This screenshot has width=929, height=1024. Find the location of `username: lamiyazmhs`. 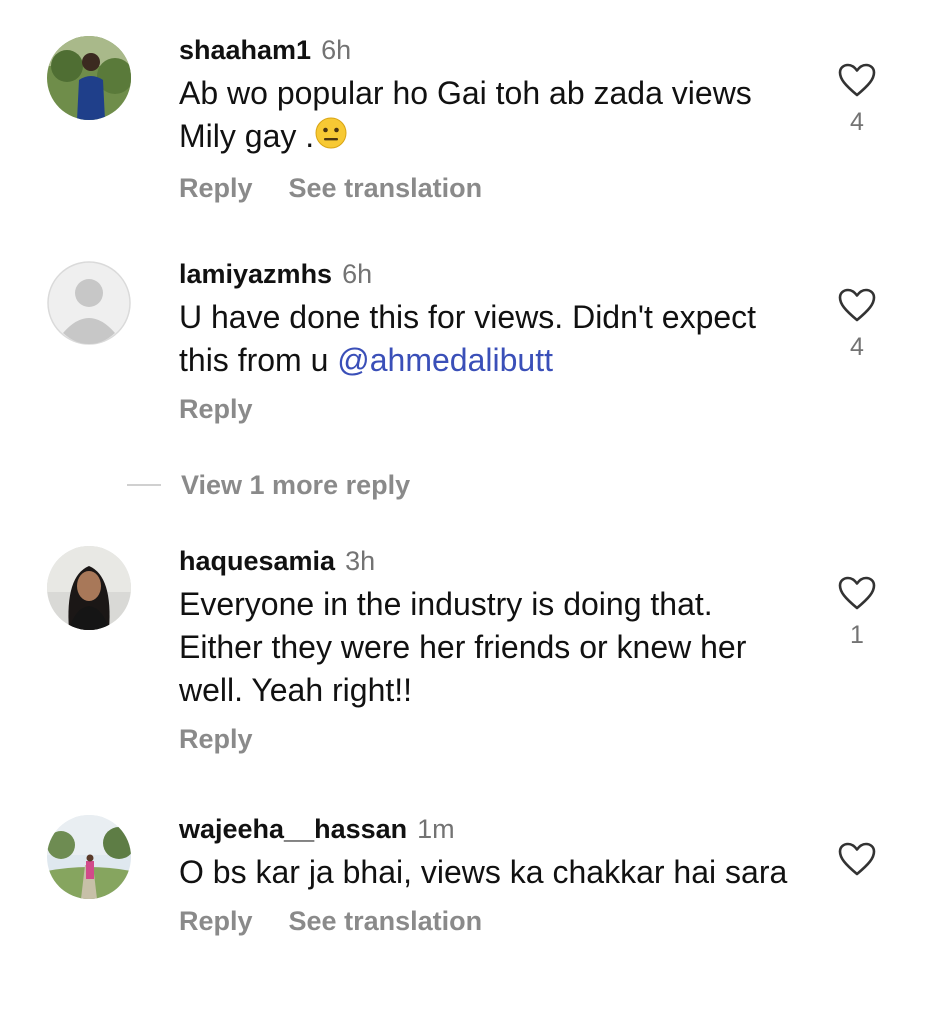

username: lamiyazmhs is located at coordinates (255, 274).